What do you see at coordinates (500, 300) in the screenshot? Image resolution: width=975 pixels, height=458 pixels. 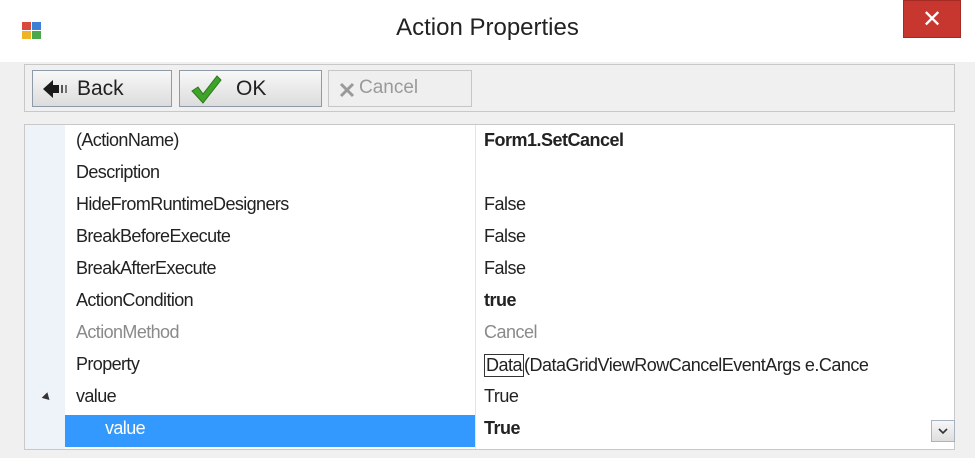 I see `property-value: true` at bounding box center [500, 300].